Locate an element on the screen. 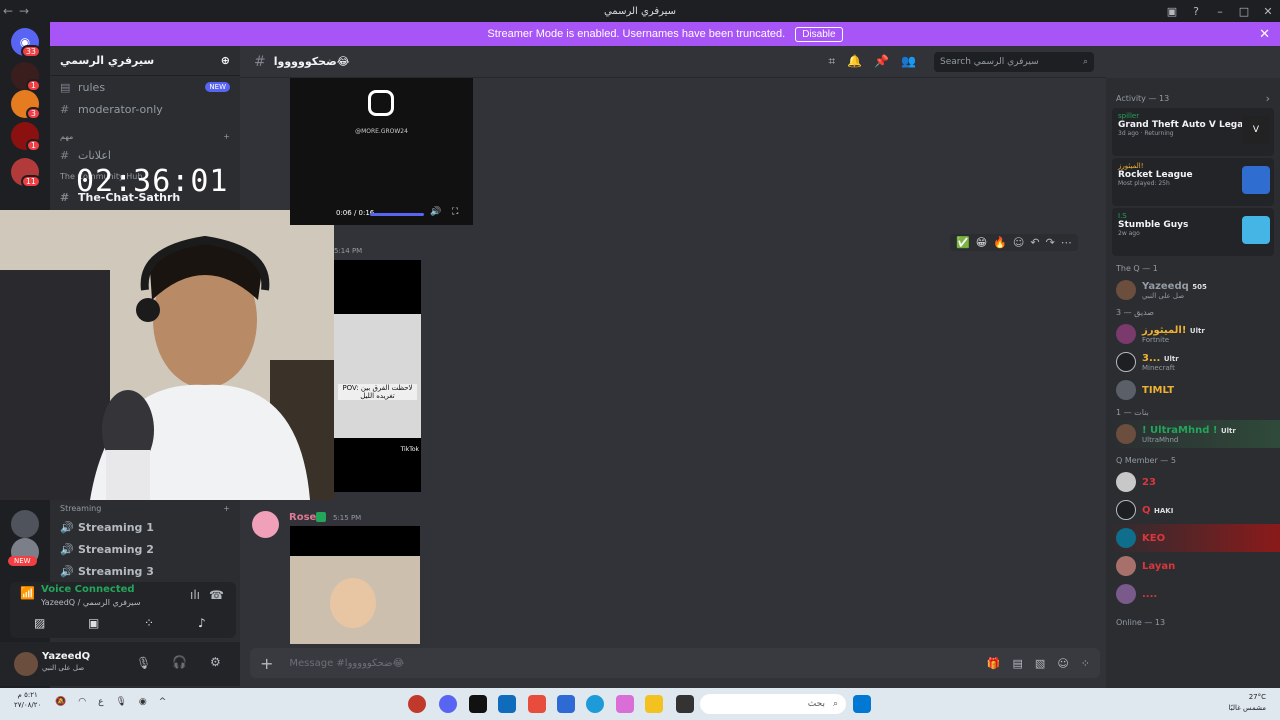  channel-rules: ▤ rules NEW is located at coordinates (145, 87).